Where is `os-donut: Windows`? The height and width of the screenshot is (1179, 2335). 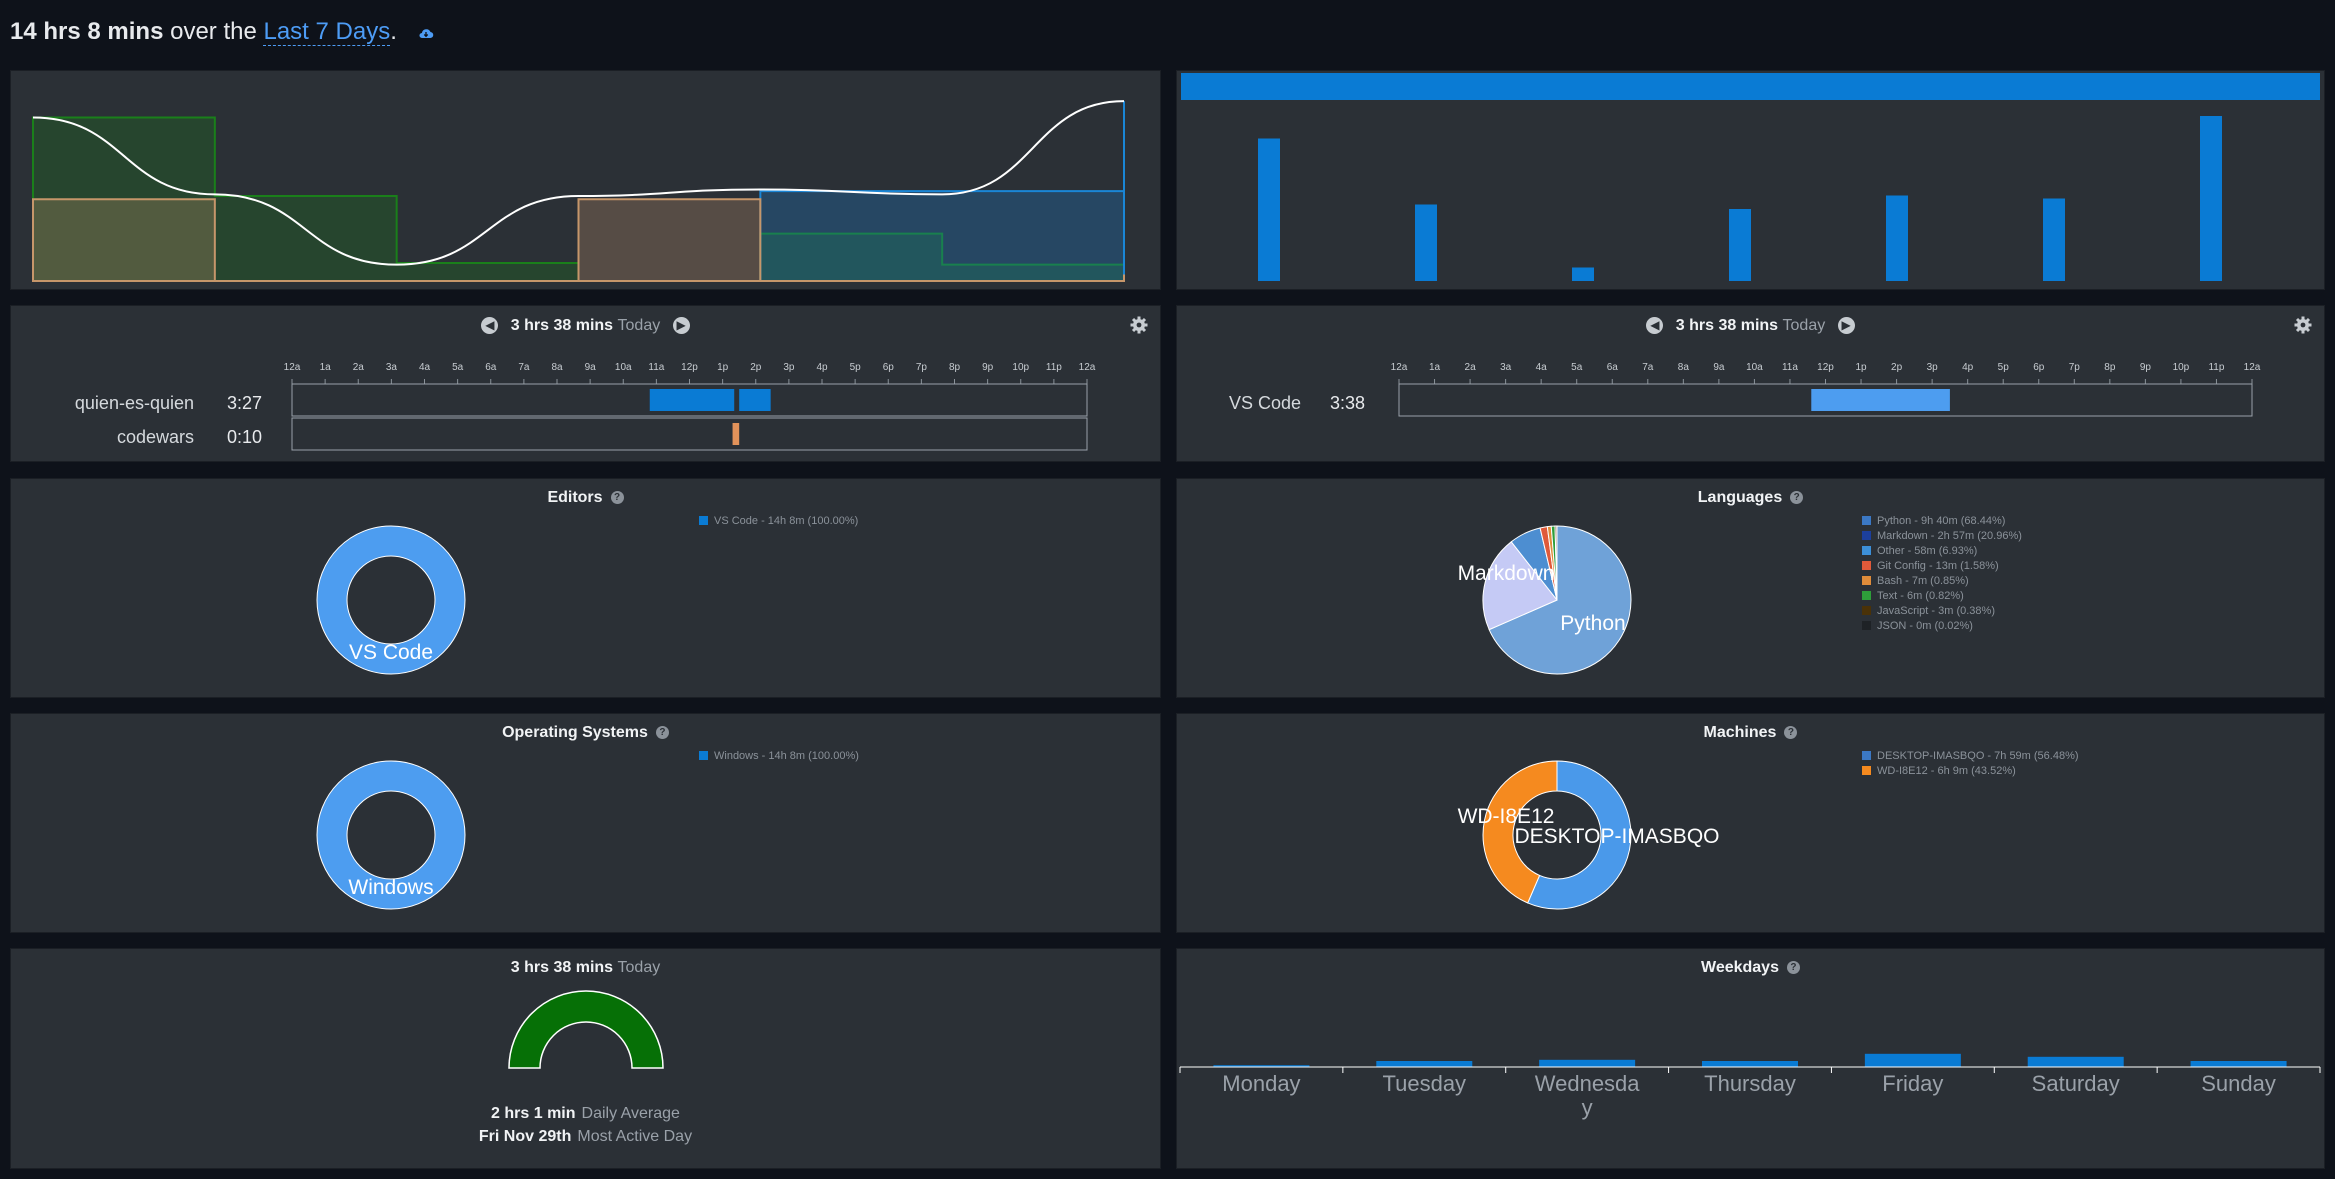 os-donut: Windows is located at coordinates (391, 835).